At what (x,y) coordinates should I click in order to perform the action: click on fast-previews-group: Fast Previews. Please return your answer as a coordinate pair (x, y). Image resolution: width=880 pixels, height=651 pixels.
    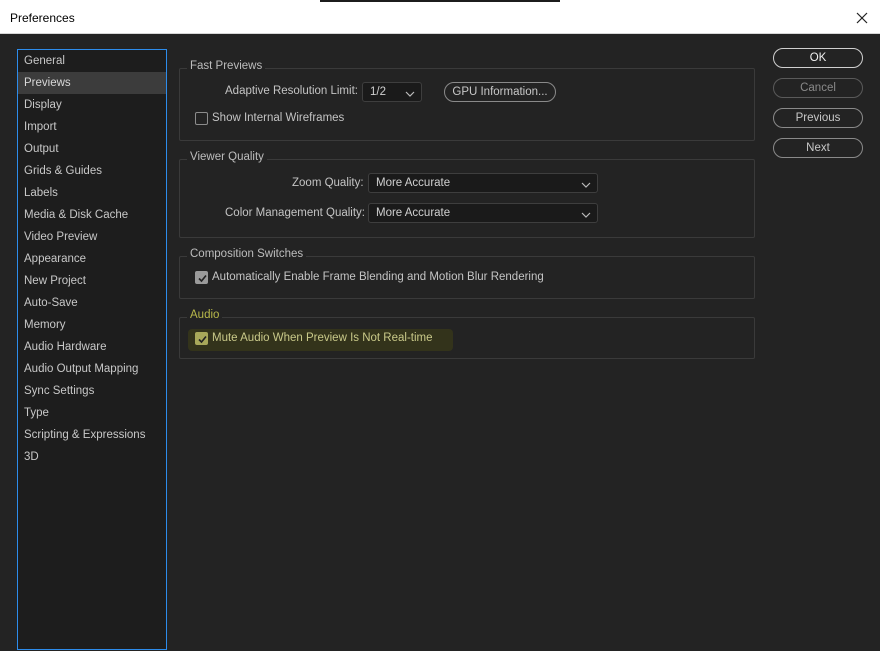
    Looking at the image, I should click on (467, 100).